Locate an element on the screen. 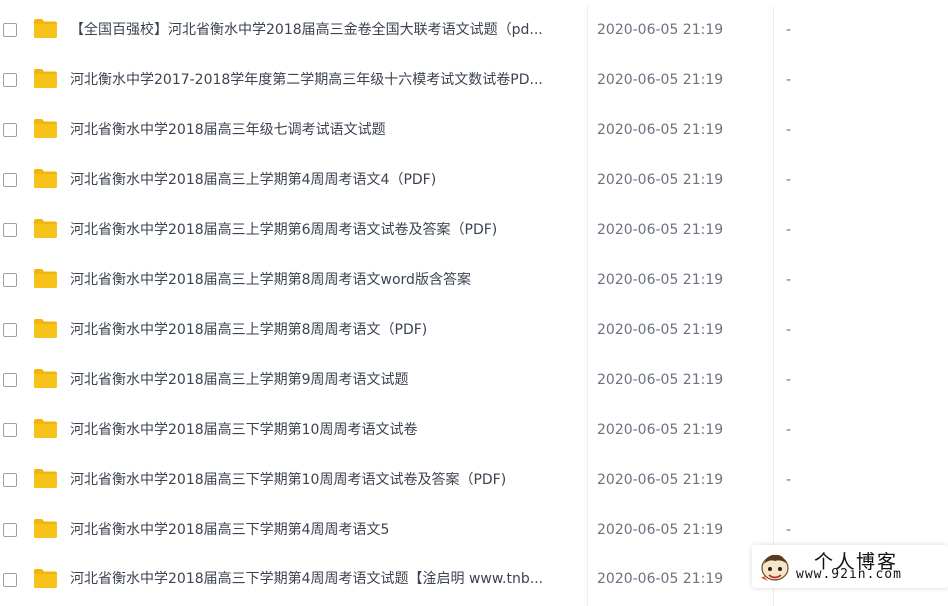 The image size is (948, 606). file-name: 河北省衡水中学2018届高三上学期第8周周考语文word版含答案 is located at coordinates (325, 280).